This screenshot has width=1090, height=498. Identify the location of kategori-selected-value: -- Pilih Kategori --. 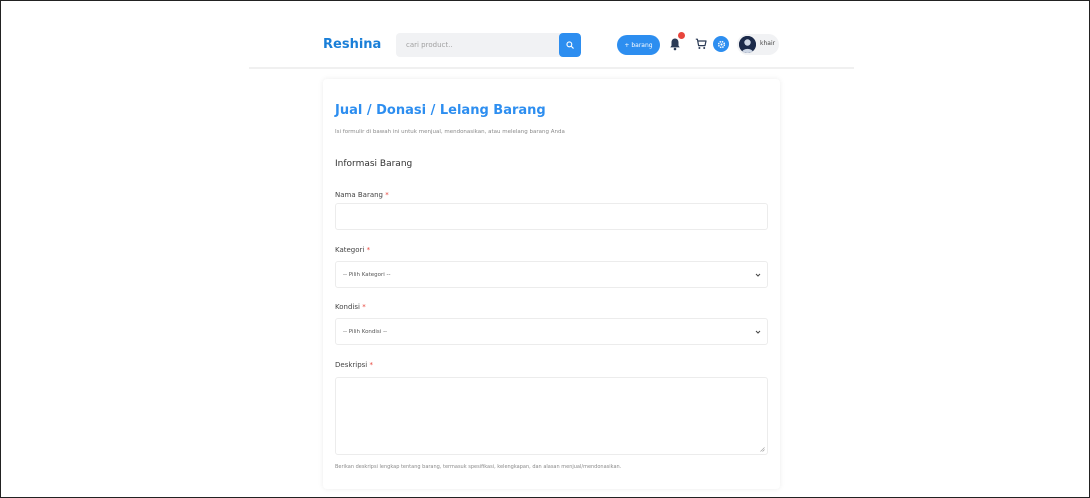
(367, 274).